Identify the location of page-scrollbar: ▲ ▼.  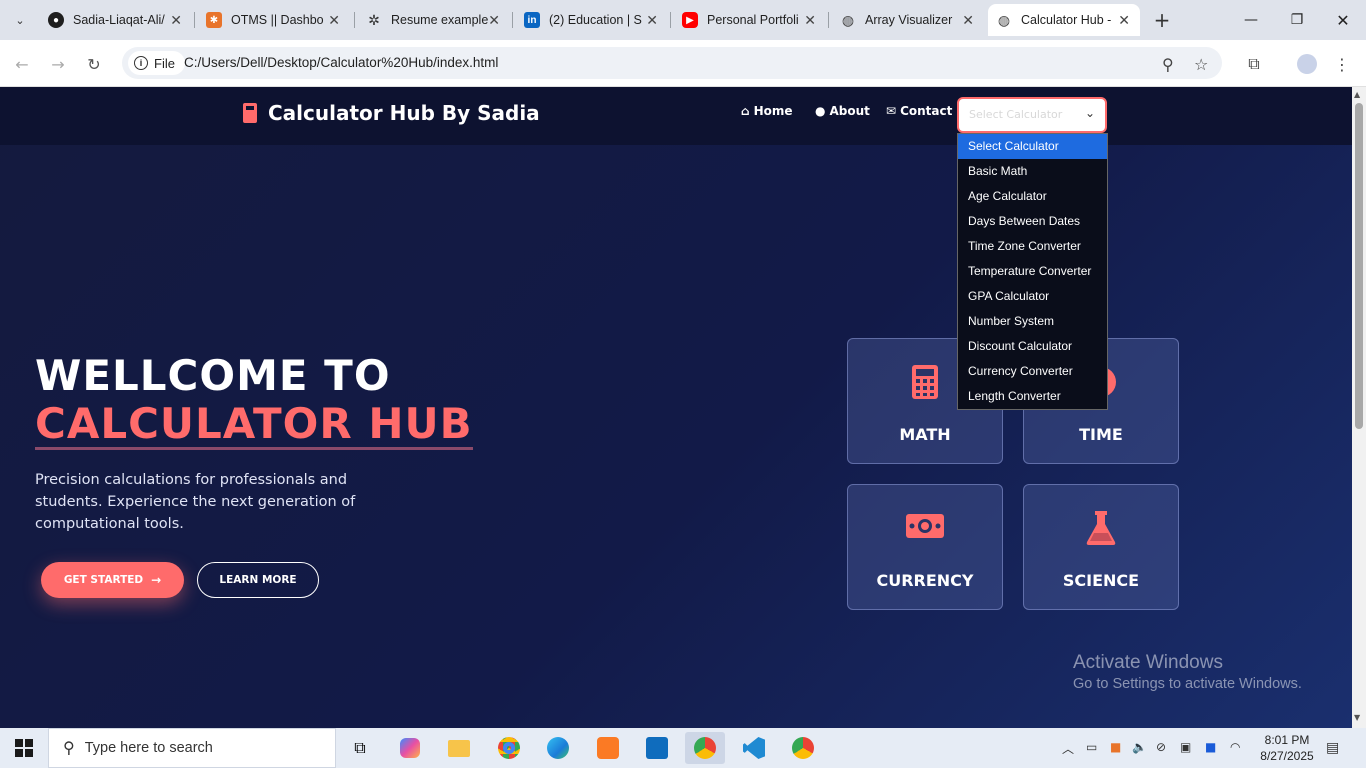
(1359, 407).